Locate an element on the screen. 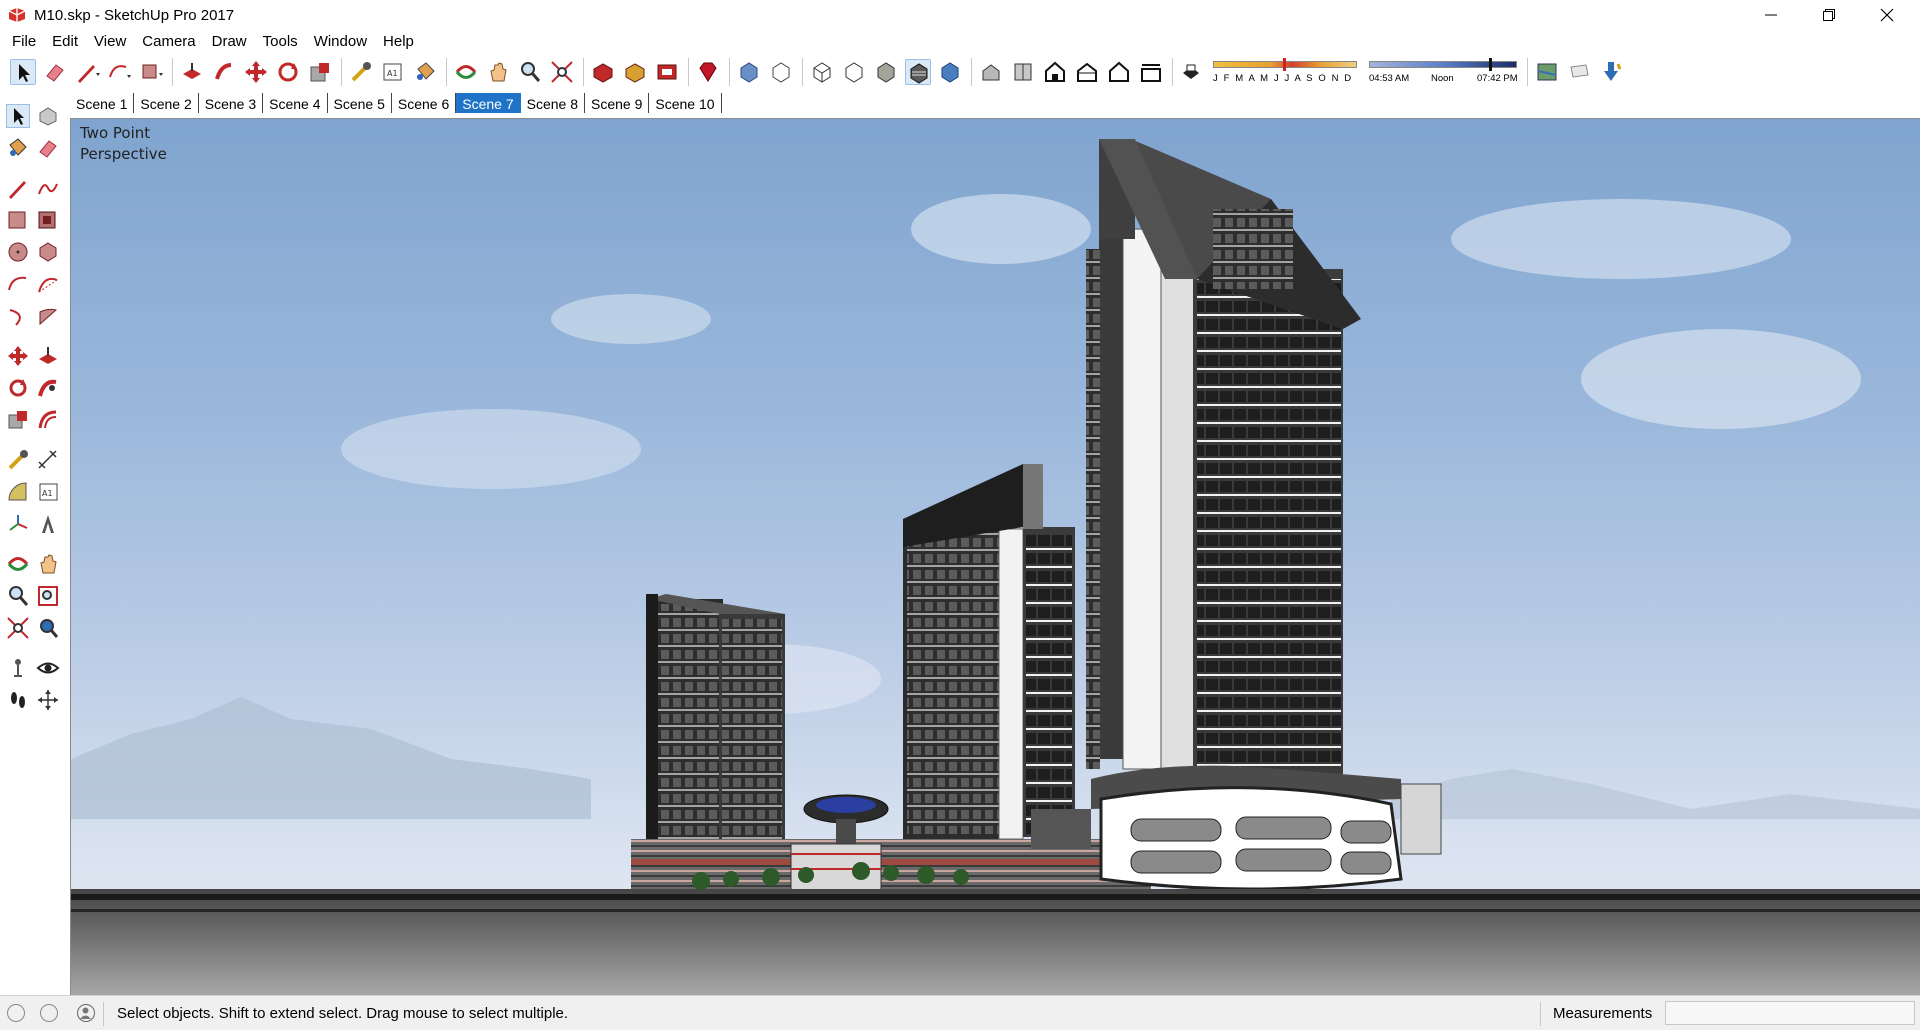 Image resolution: width=1920 pixels, height=1030 pixels. palette-push-pull-button is located at coordinates (48, 356).